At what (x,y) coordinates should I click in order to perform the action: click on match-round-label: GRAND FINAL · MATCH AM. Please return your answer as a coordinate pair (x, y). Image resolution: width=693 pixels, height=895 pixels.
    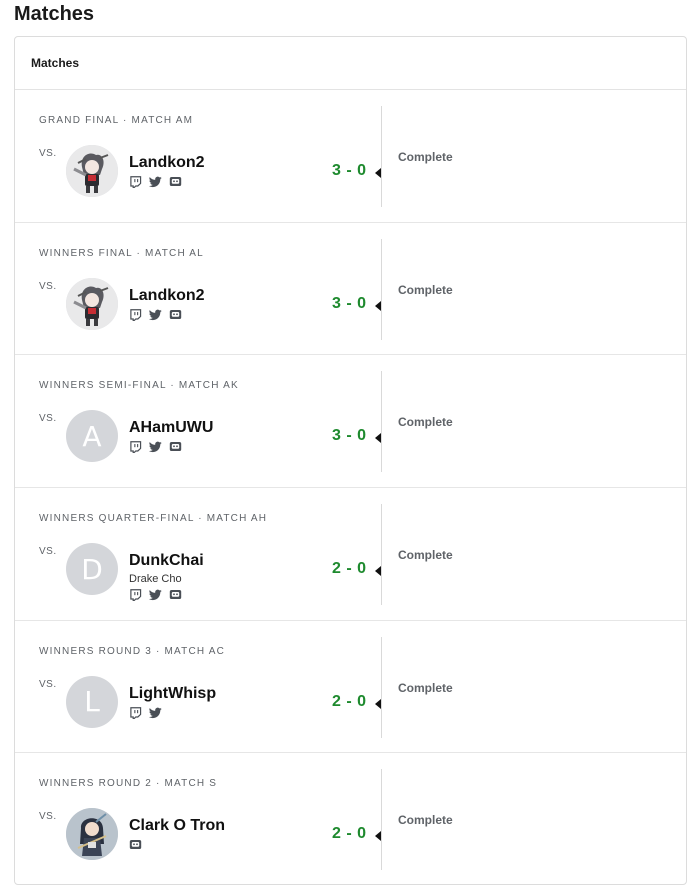
    Looking at the image, I should click on (116, 120).